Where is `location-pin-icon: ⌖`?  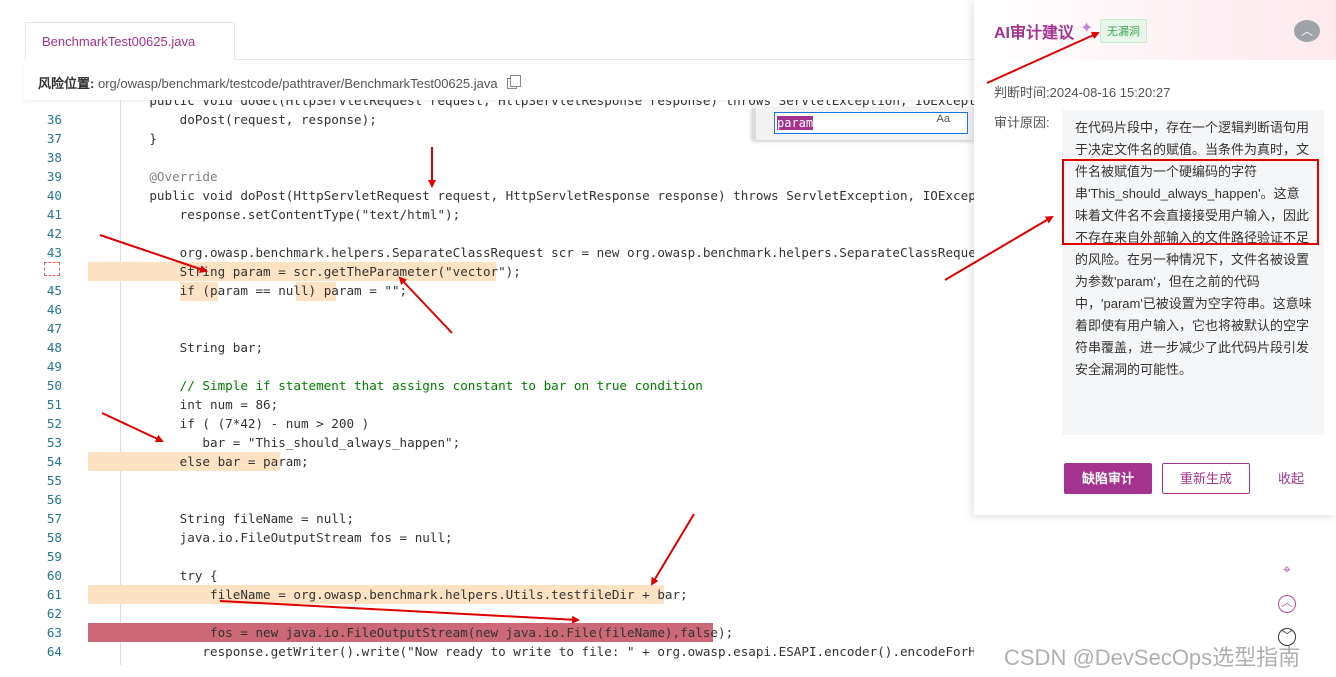 location-pin-icon: ⌖ is located at coordinates (1287, 569).